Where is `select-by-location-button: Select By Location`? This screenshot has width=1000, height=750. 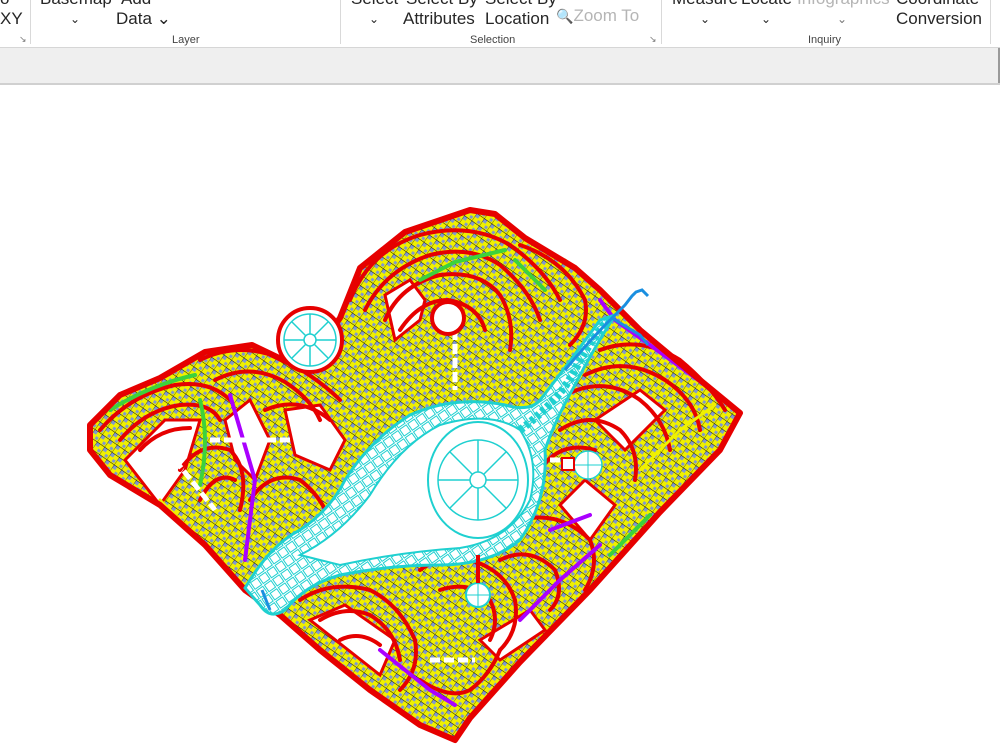
select-by-location-button: Select By Location is located at coordinates (521, 14).